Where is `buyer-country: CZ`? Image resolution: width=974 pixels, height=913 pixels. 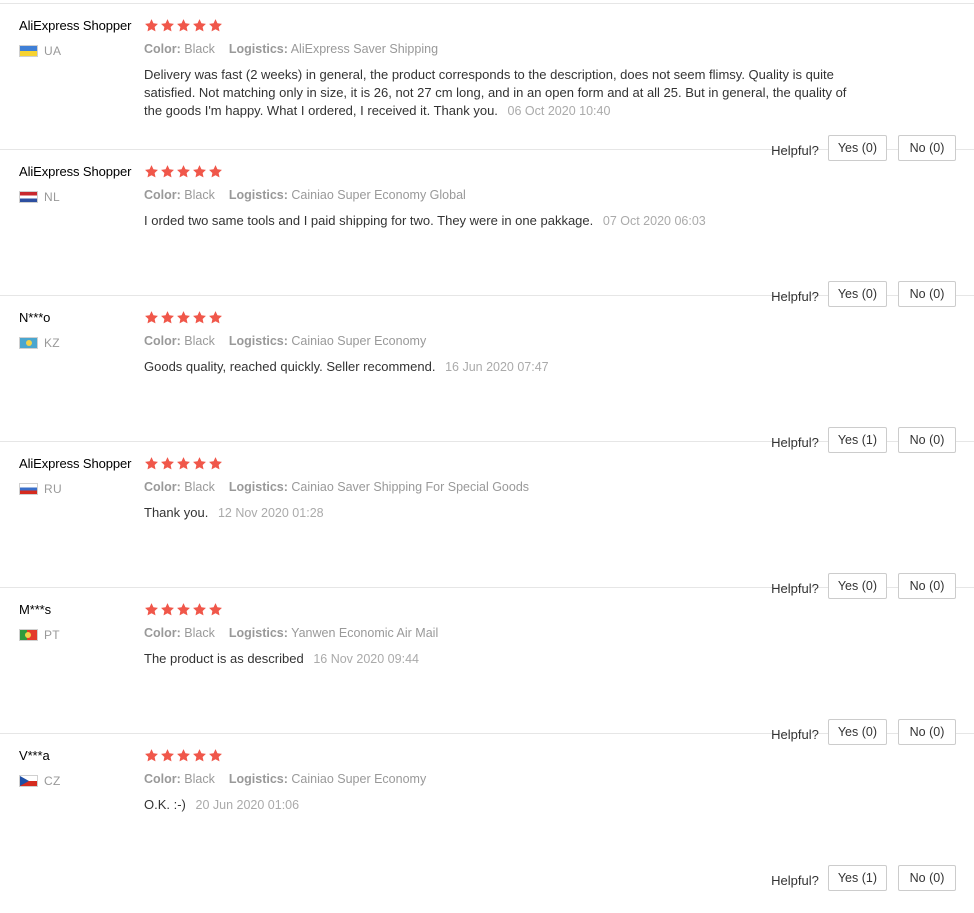
buyer-country: CZ is located at coordinates (40, 781).